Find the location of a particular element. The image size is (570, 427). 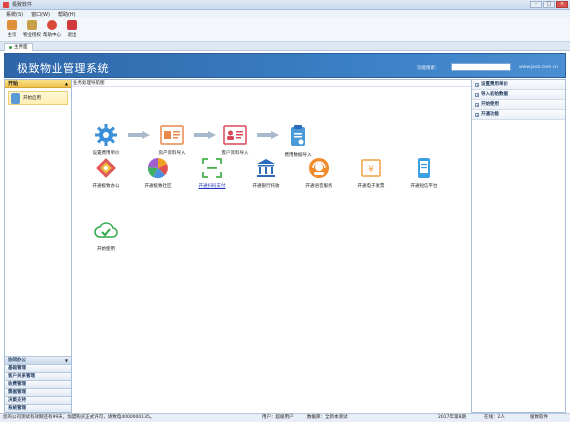

maximize-button: □ is located at coordinates (549, 4).